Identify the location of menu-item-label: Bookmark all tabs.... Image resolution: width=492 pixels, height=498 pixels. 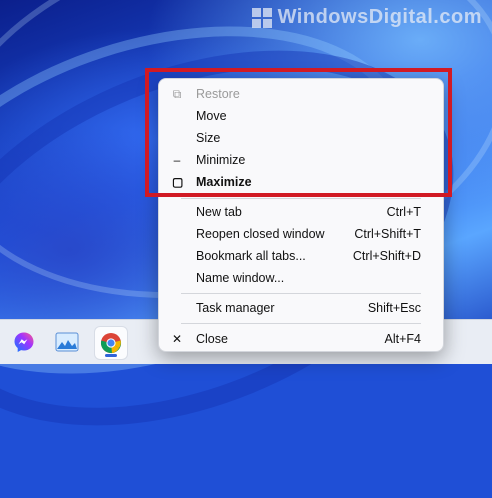
(251, 256).